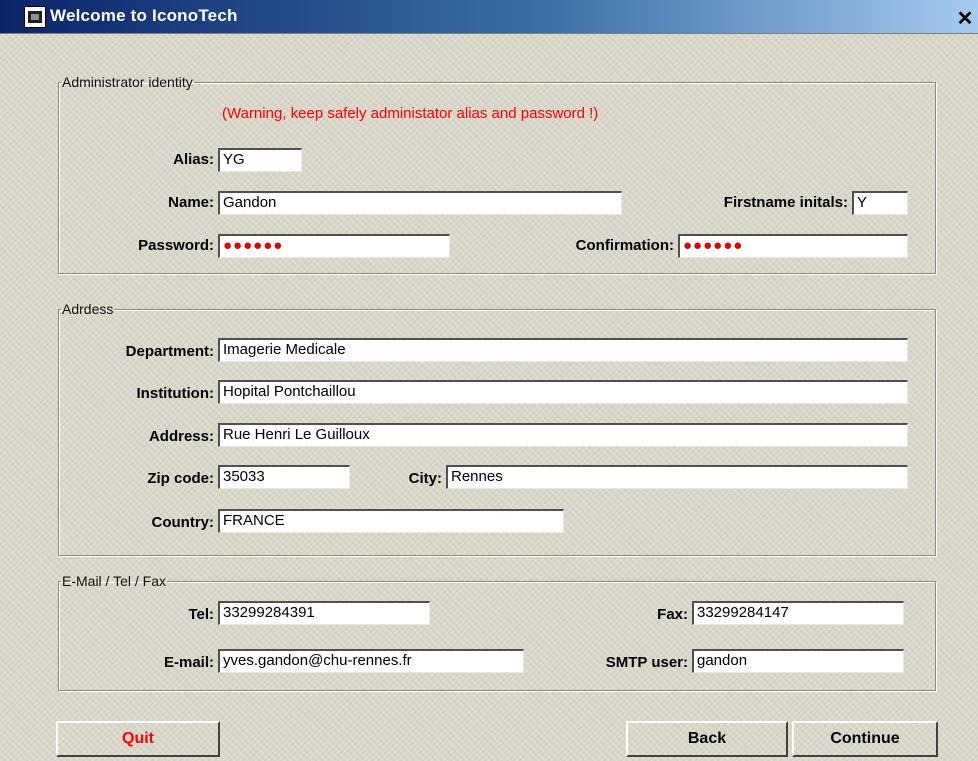  I want to click on city-field: Rennes, so click(677, 477).